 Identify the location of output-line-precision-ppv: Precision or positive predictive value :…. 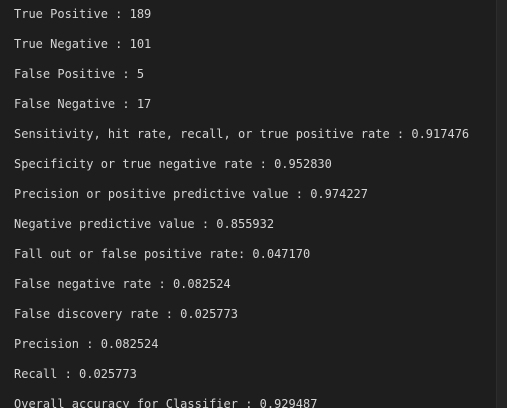
(191, 194).